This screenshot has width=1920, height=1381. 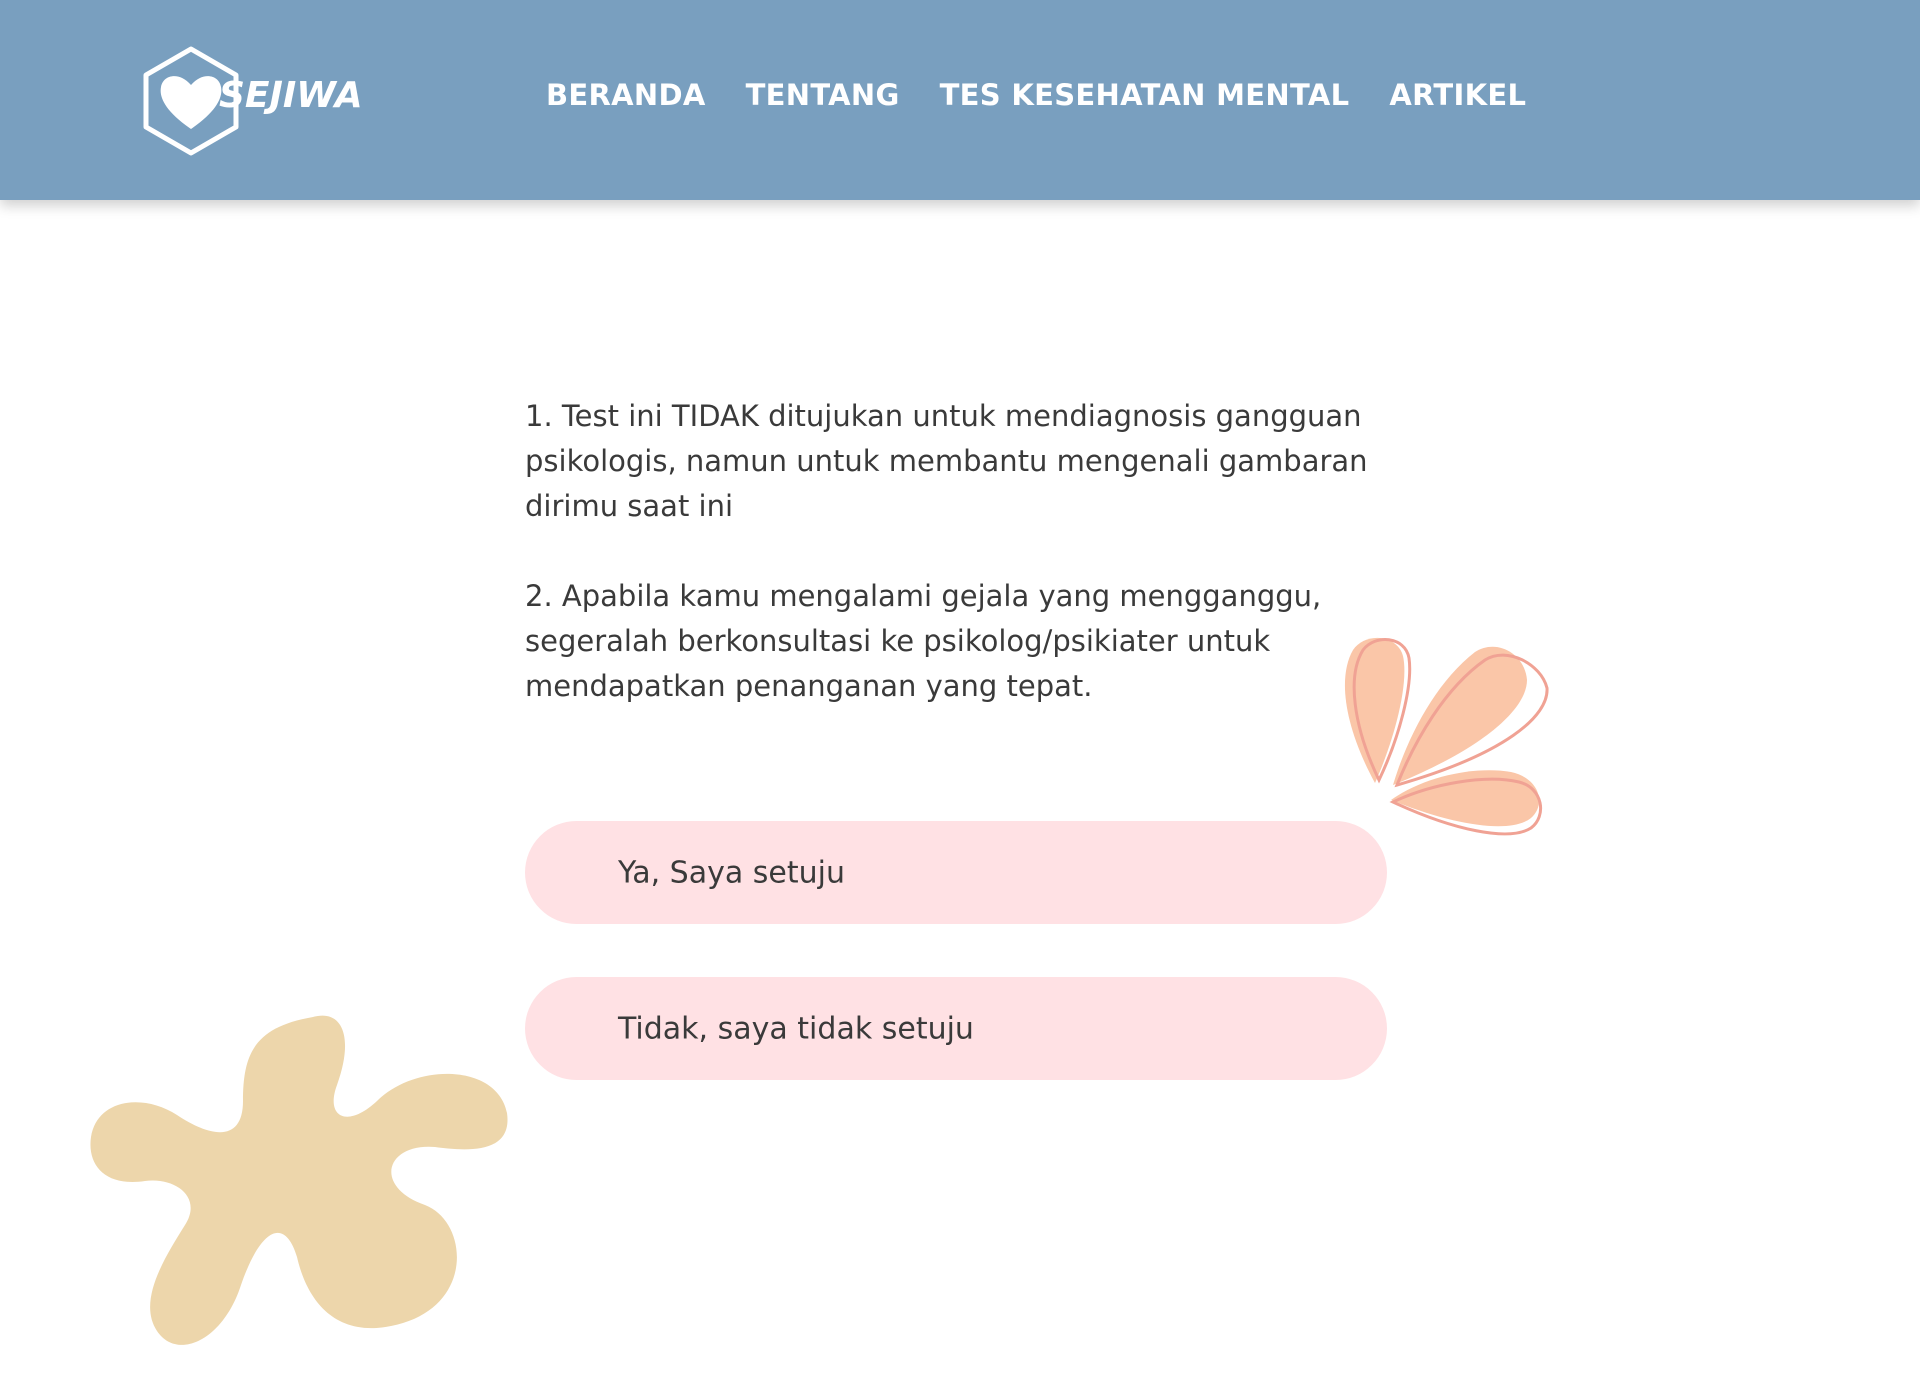 I want to click on agree-button-label: Ya, Saya setuju, so click(x=731, y=872).